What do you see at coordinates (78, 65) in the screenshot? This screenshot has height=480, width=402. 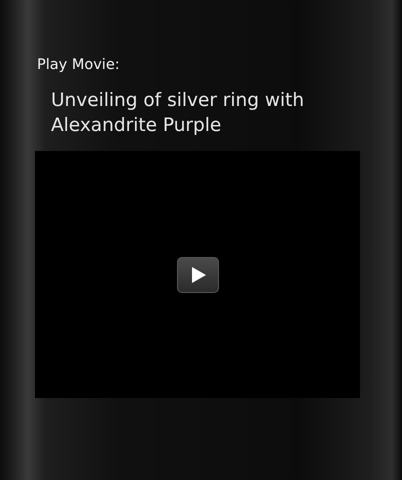 I see `section-heading: Play Movie:` at bounding box center [78, 65].